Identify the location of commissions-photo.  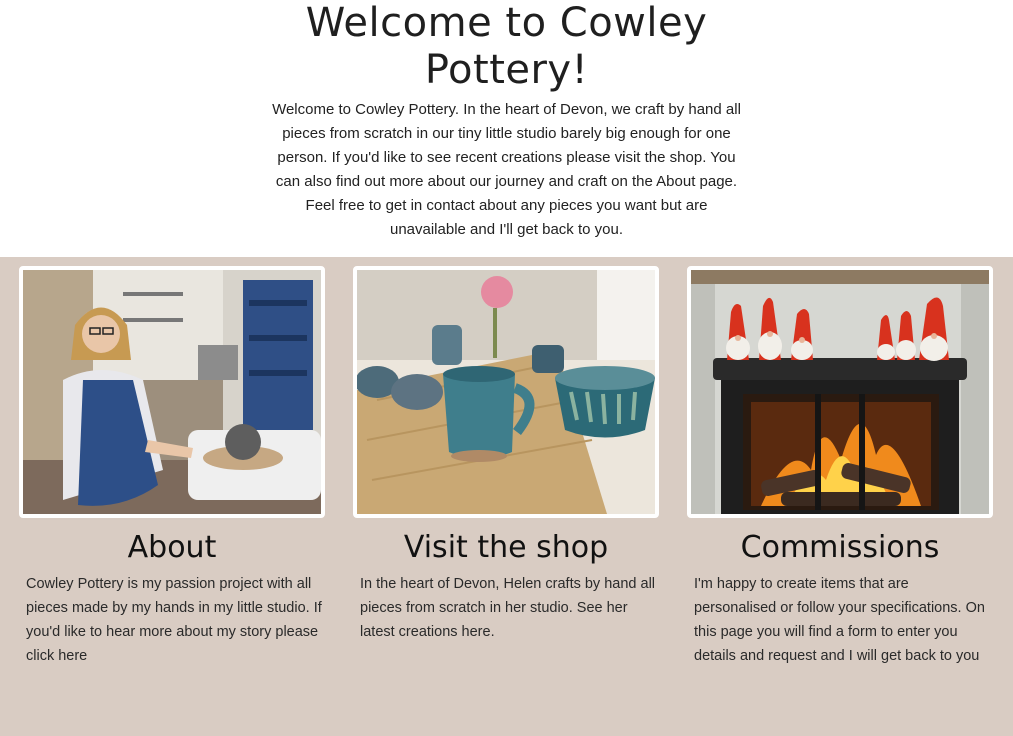
(840, 392).